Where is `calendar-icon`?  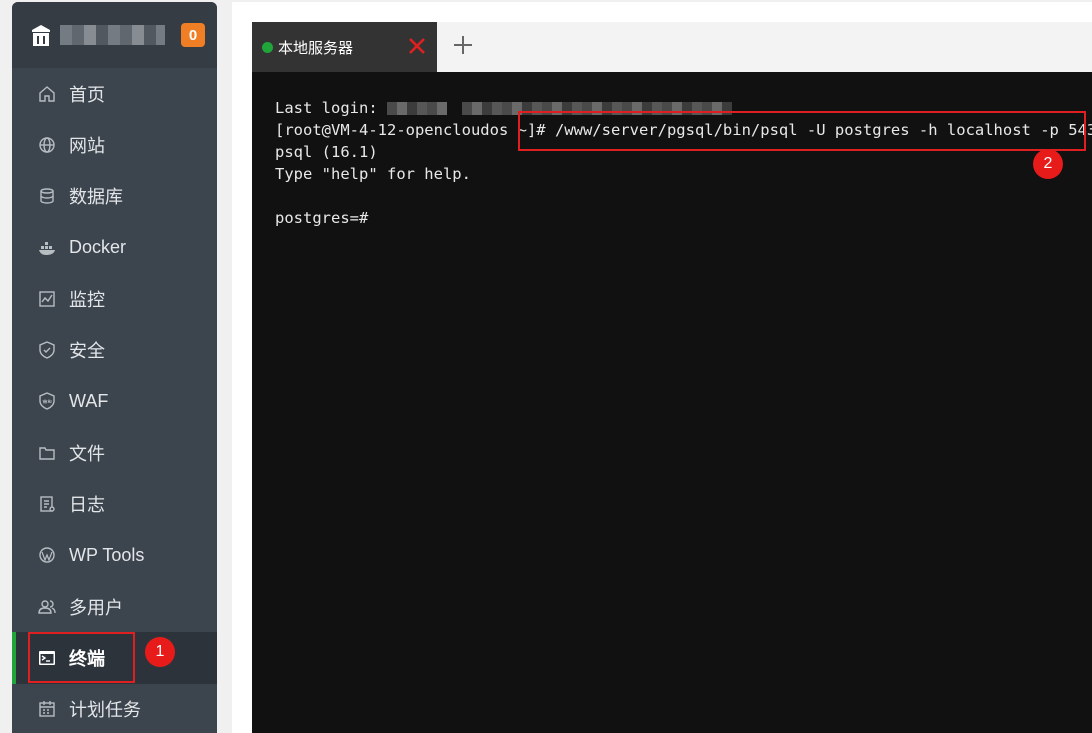
calendar-icon is located at coordinates (47, 709).